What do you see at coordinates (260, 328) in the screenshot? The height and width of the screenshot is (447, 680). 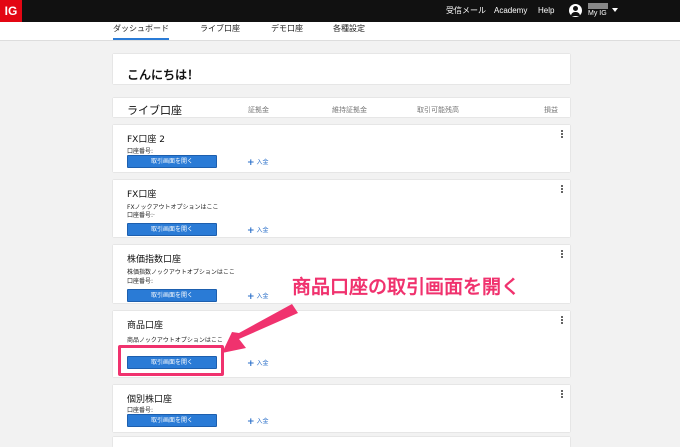 I see `annotation-arrow-icon` at bounding box center [260, 328].